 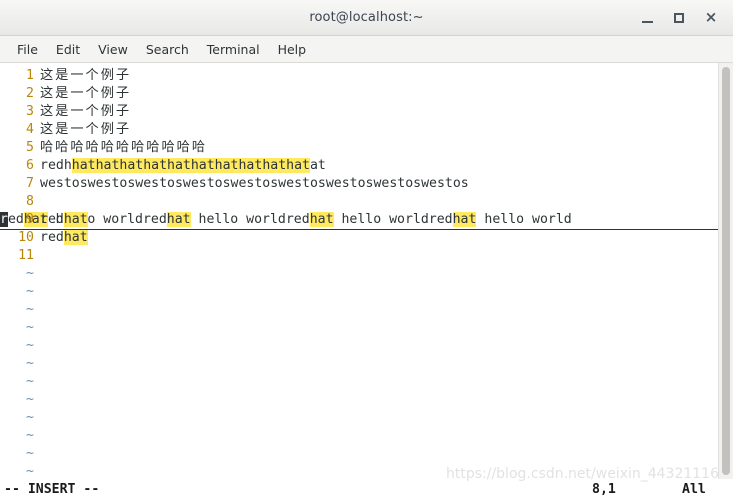 I want to click on line-content: redhhathathathathathathathathathatat, so click(x=183, y=165).